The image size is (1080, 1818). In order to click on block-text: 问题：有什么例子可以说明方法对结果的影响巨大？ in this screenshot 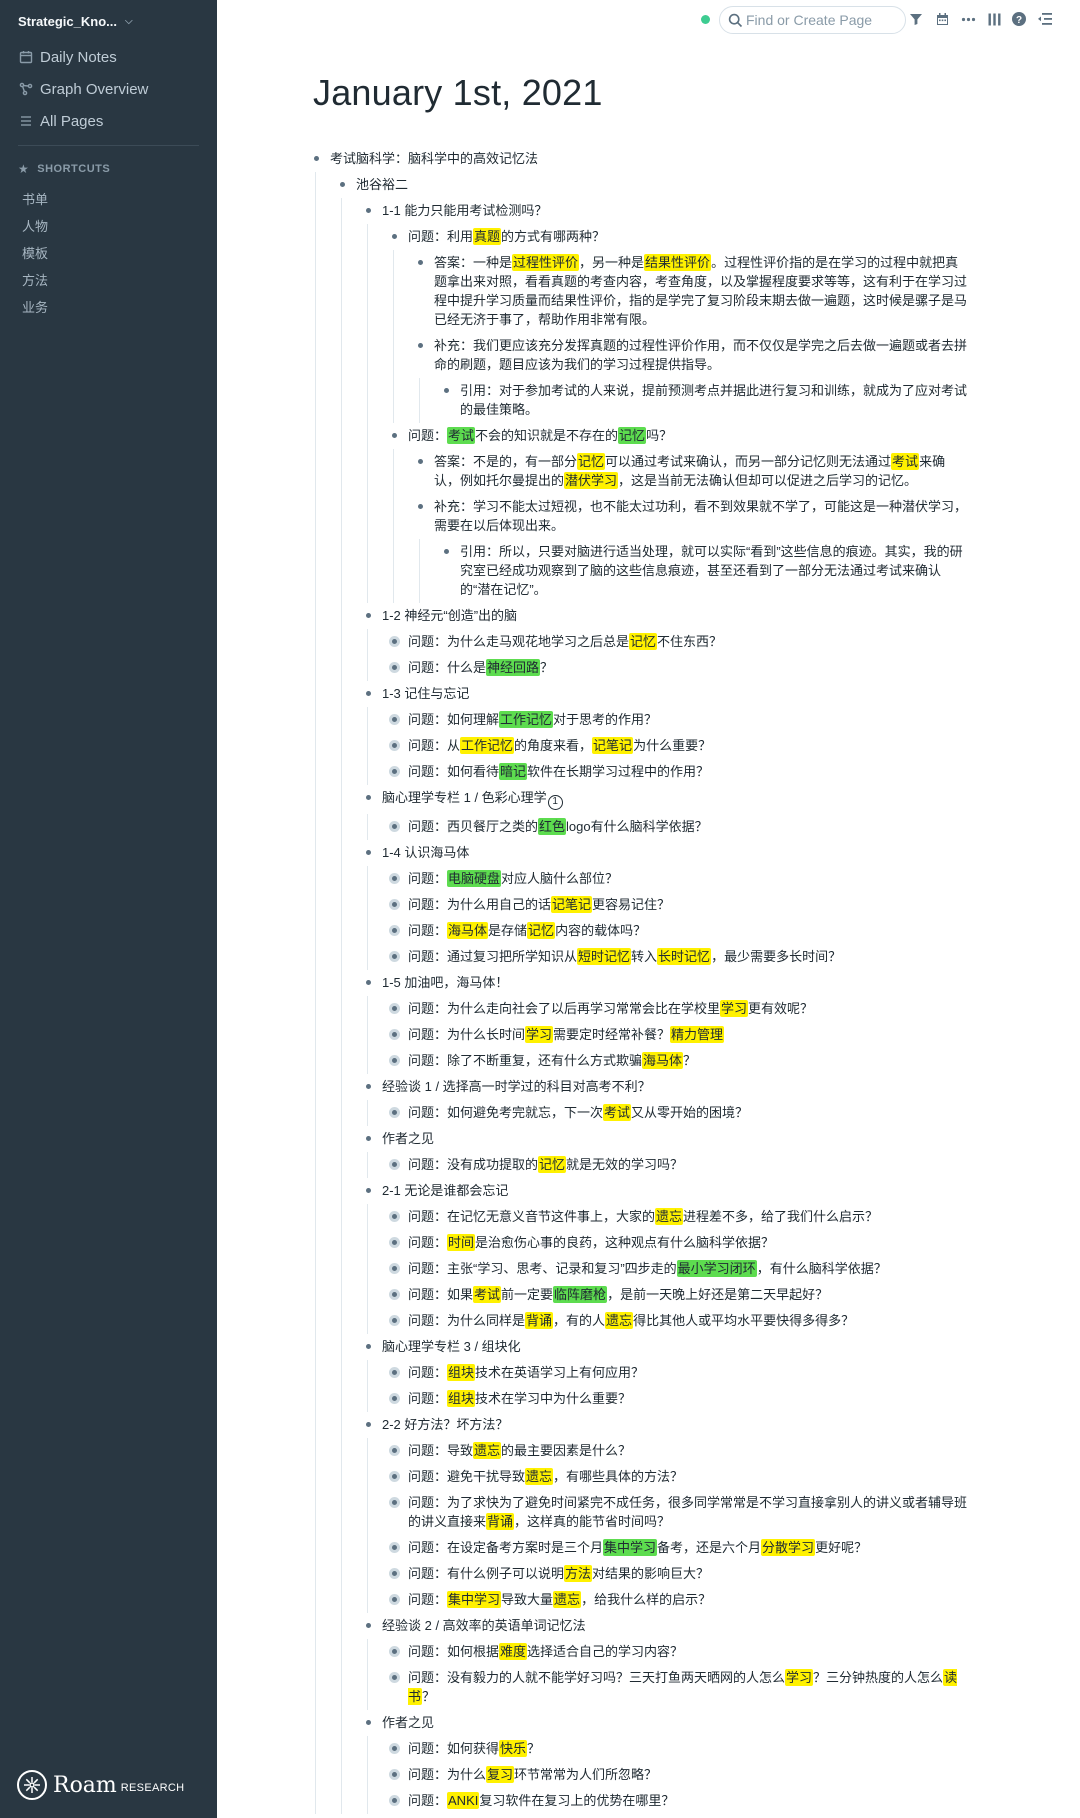, I will do `click(685, 1573)`.